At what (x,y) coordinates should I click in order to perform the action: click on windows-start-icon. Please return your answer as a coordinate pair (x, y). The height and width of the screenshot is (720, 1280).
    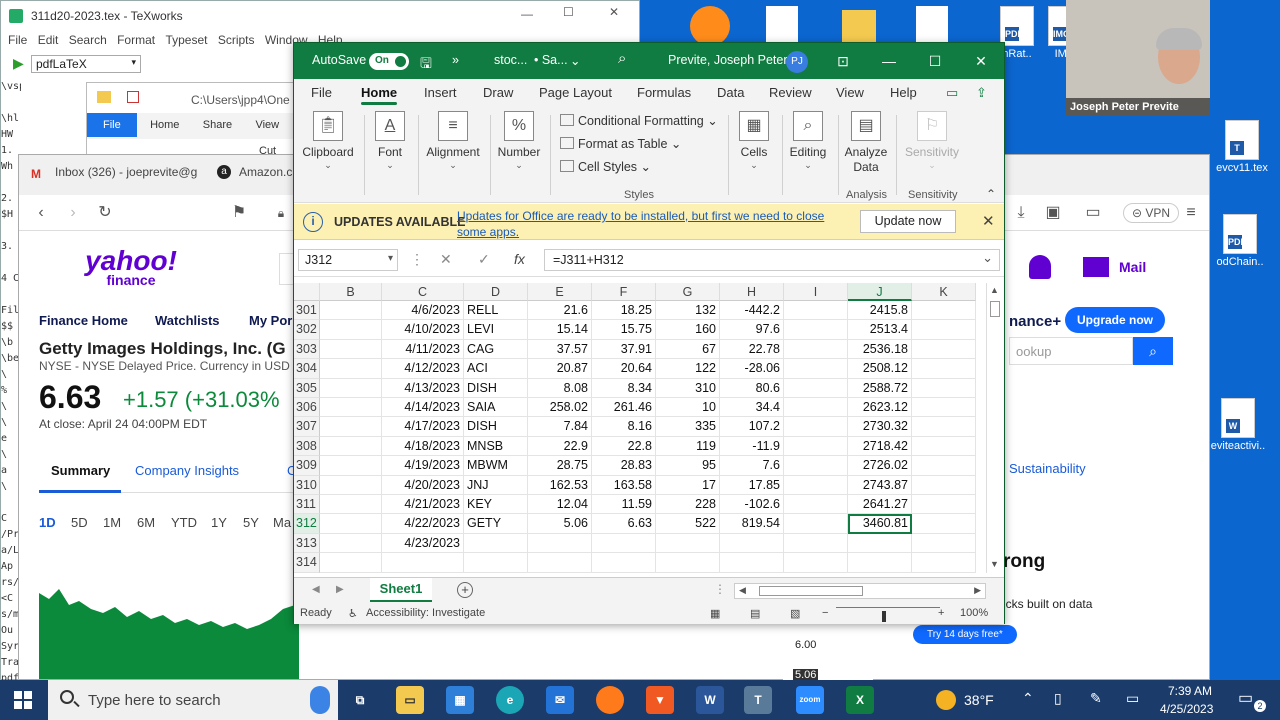
    Looking at the image, I should click on (23, 700).